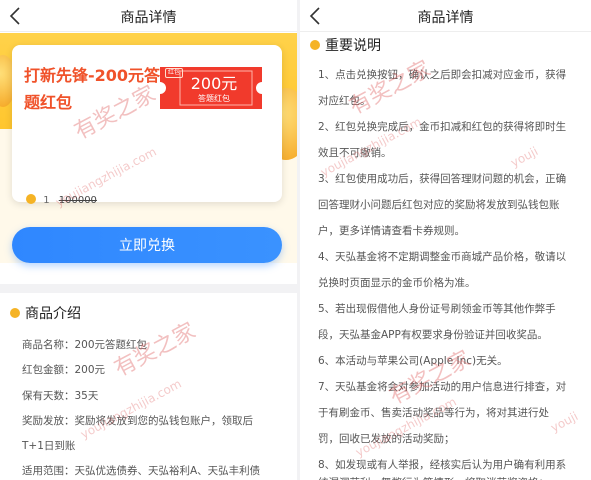 Image resolution: width=591 pixels, height=480 pixels. Describe the element at coordinates (147, 245) in the screenshot. I see `redeem-button: 立即兑换` at that location.